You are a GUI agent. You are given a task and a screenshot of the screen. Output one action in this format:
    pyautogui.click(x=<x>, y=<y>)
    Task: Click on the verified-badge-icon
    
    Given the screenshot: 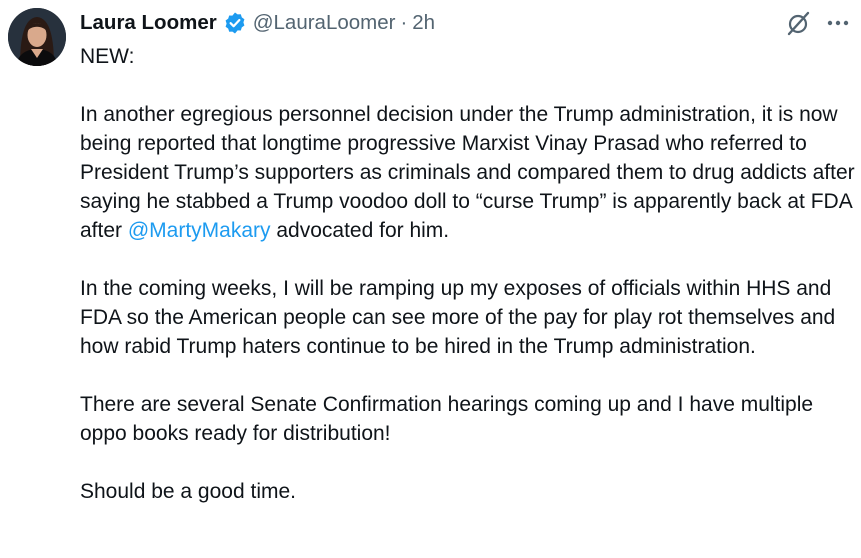 What is the action you would take?
    pyautogui.click(x=235, y=23)
    